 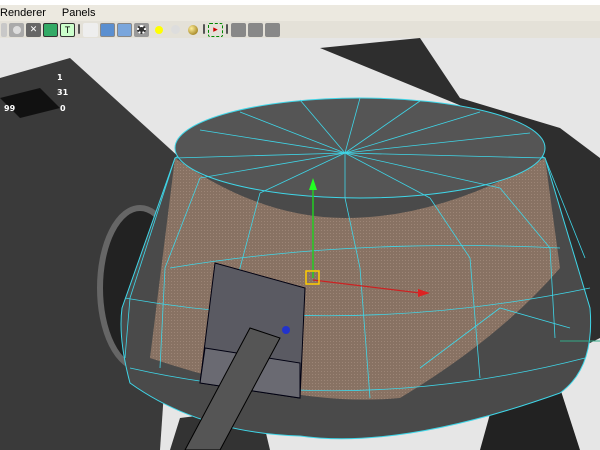 I want to click on text-icon: T, so click(x=67, y=29).